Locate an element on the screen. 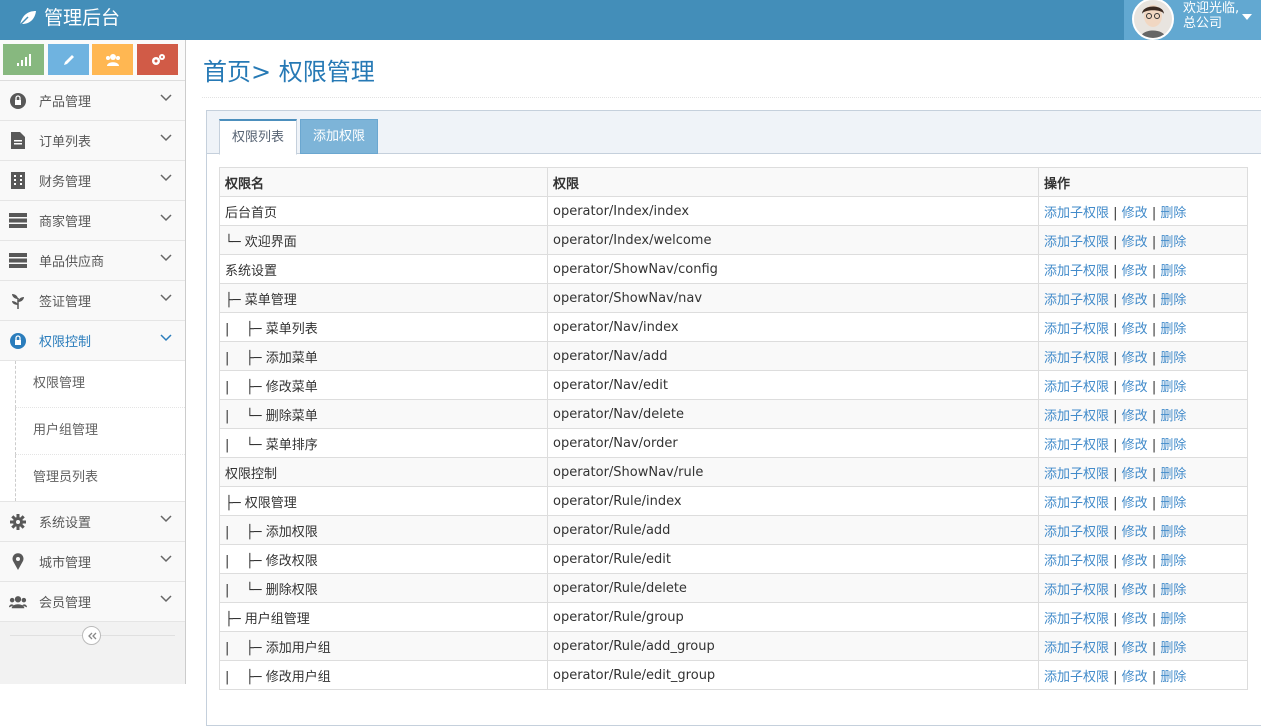 The height and width of the screenshot is (726, 1261). pencil-icon is located at coordinates (68, 59).